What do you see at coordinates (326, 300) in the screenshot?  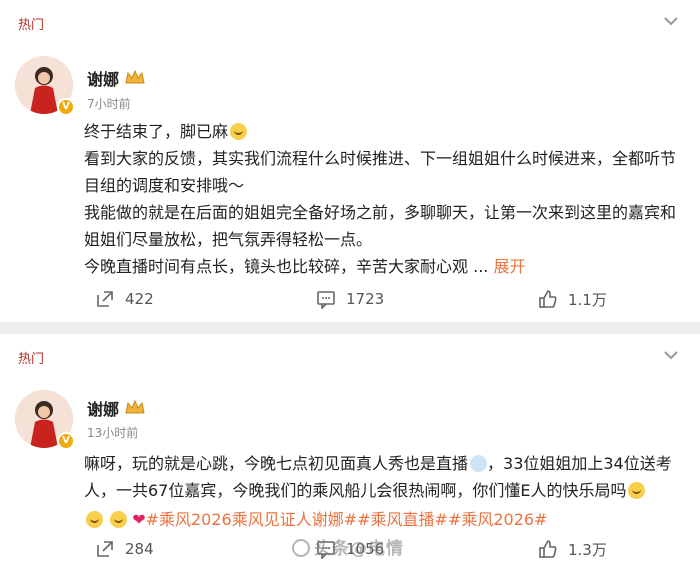 I see `comment-icon` at bounding box center [326, 300].